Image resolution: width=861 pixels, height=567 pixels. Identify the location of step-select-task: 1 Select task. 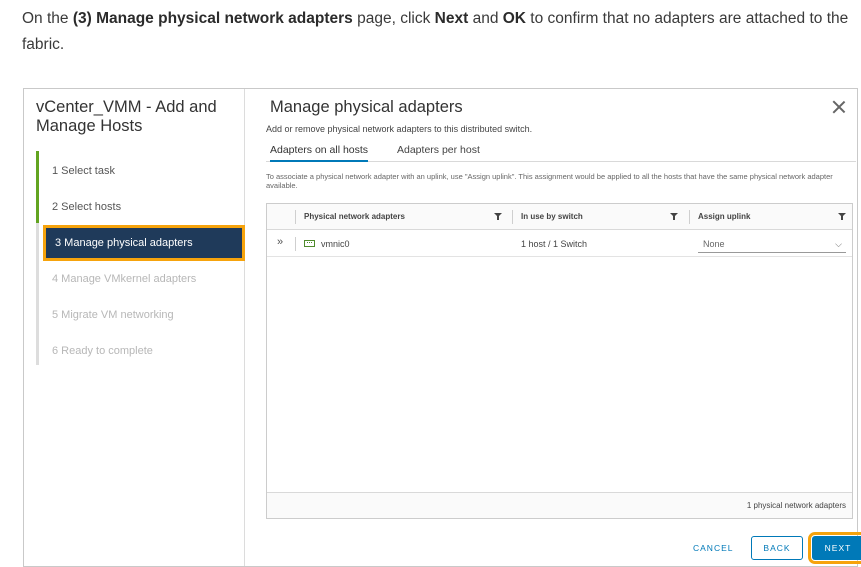
(143, 171).